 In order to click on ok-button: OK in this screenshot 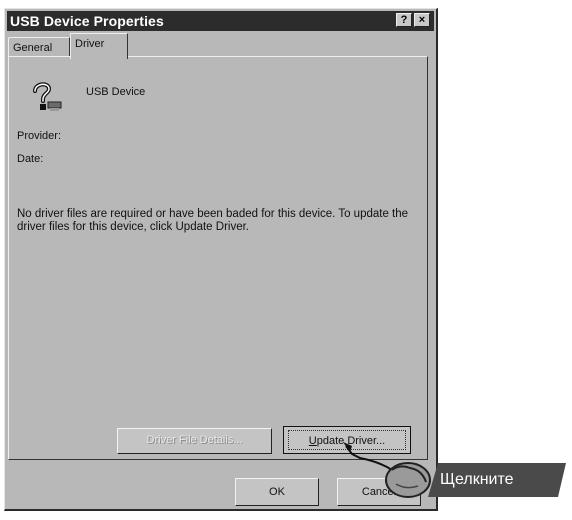, I will do `click(277, 492)`.